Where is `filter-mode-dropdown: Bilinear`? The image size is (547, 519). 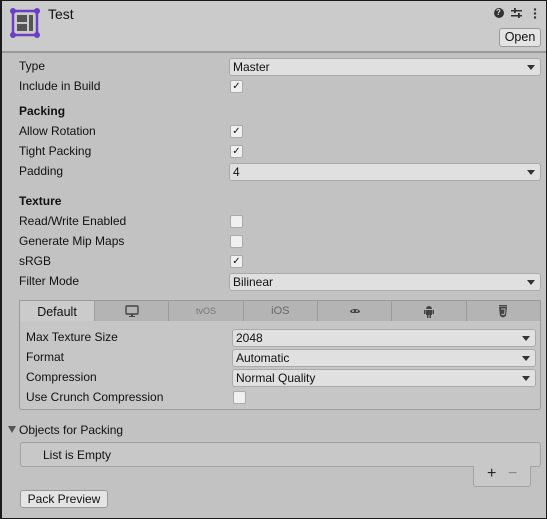
filter-mode-dropdown: Bilinear is located at coordinates (385, 282).